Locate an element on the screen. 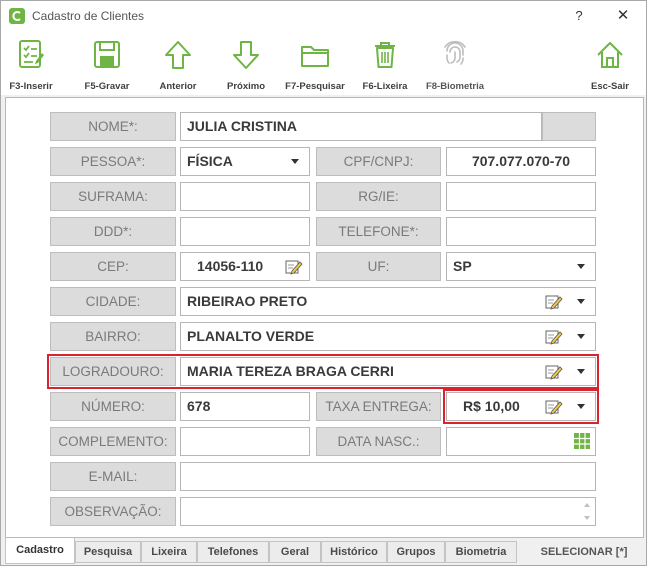  cep-input: 14056-110 is located at coordinates (245, 266).